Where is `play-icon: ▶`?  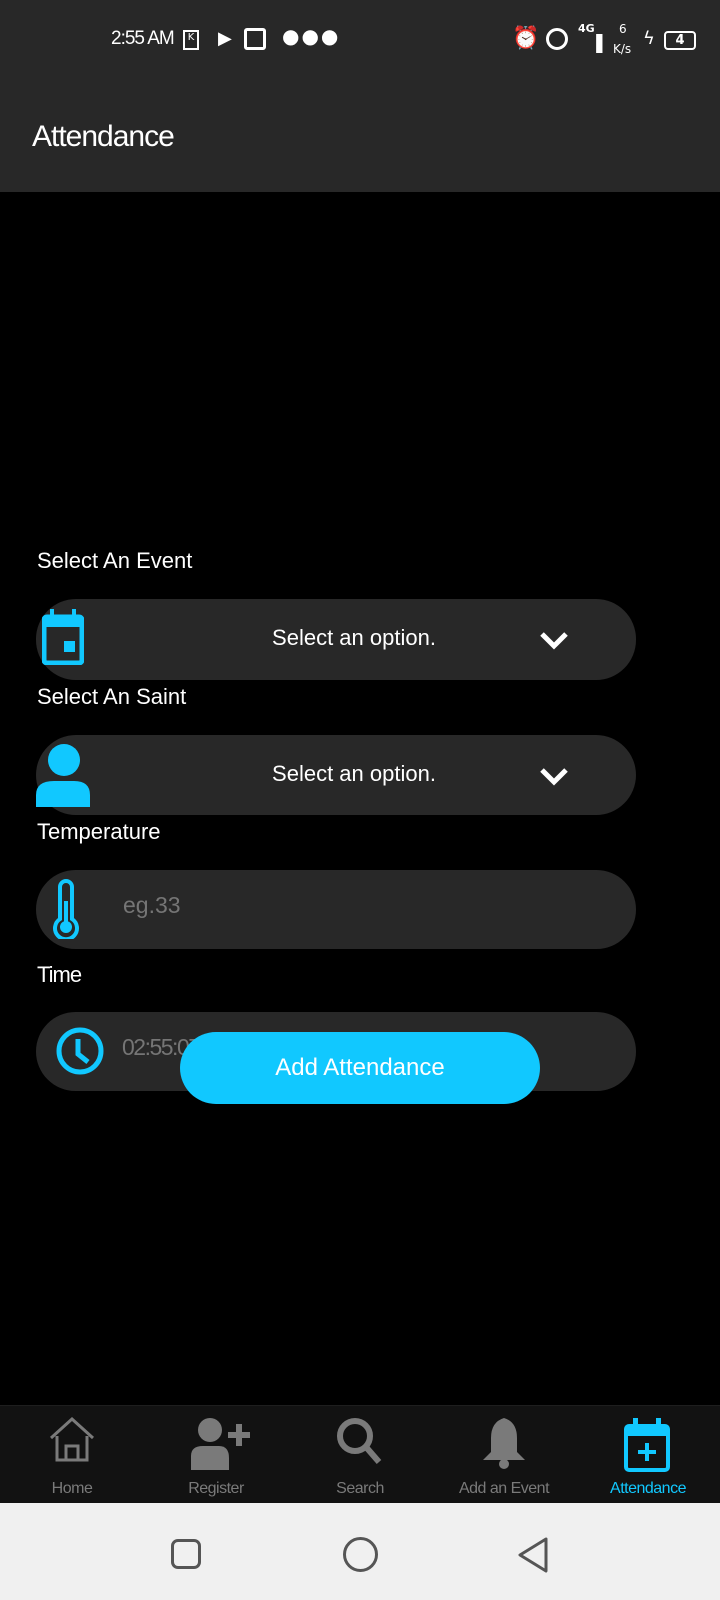
play-icon: ▶ is located at coordinates (225, 38).